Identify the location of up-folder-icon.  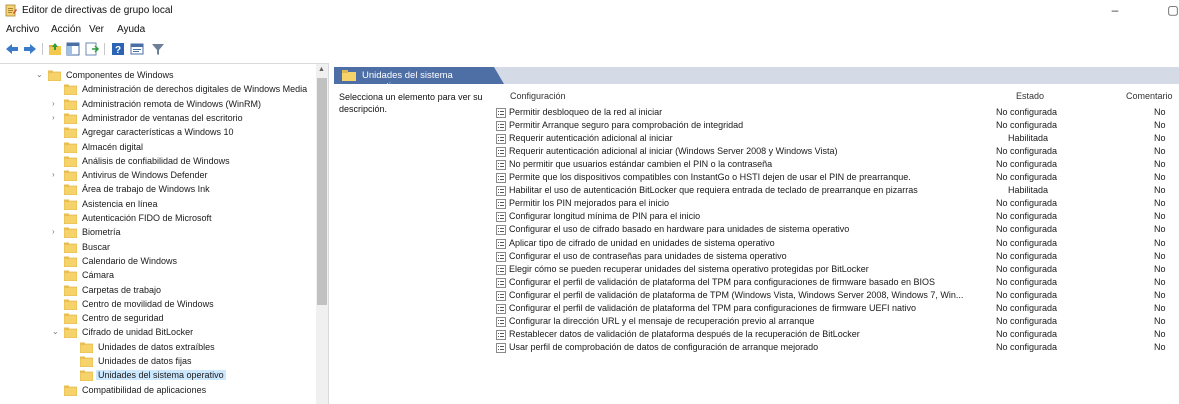
(55, 49).